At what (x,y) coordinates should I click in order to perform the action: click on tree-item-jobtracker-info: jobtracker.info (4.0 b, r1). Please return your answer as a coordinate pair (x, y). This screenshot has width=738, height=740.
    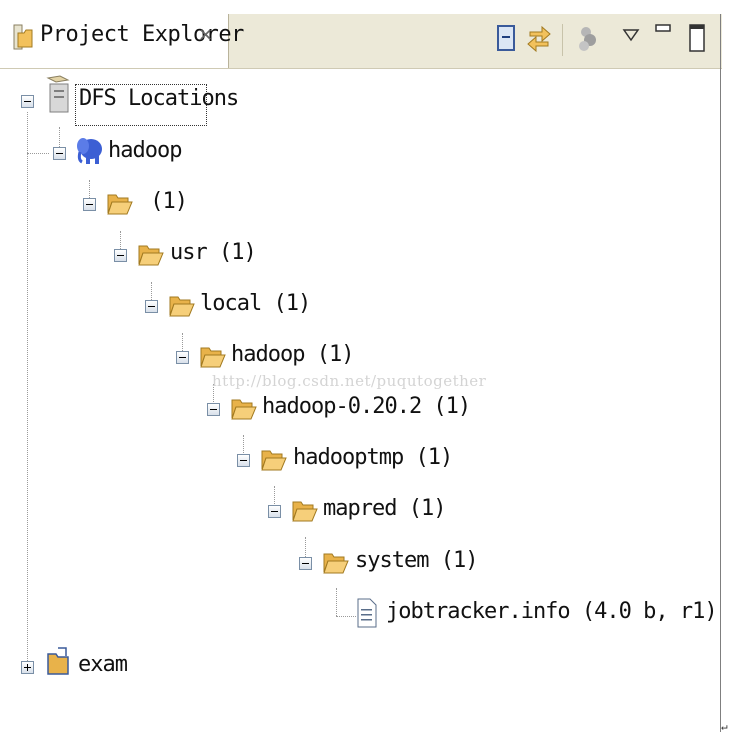
    Looking at the image, I should click on (359, 616).